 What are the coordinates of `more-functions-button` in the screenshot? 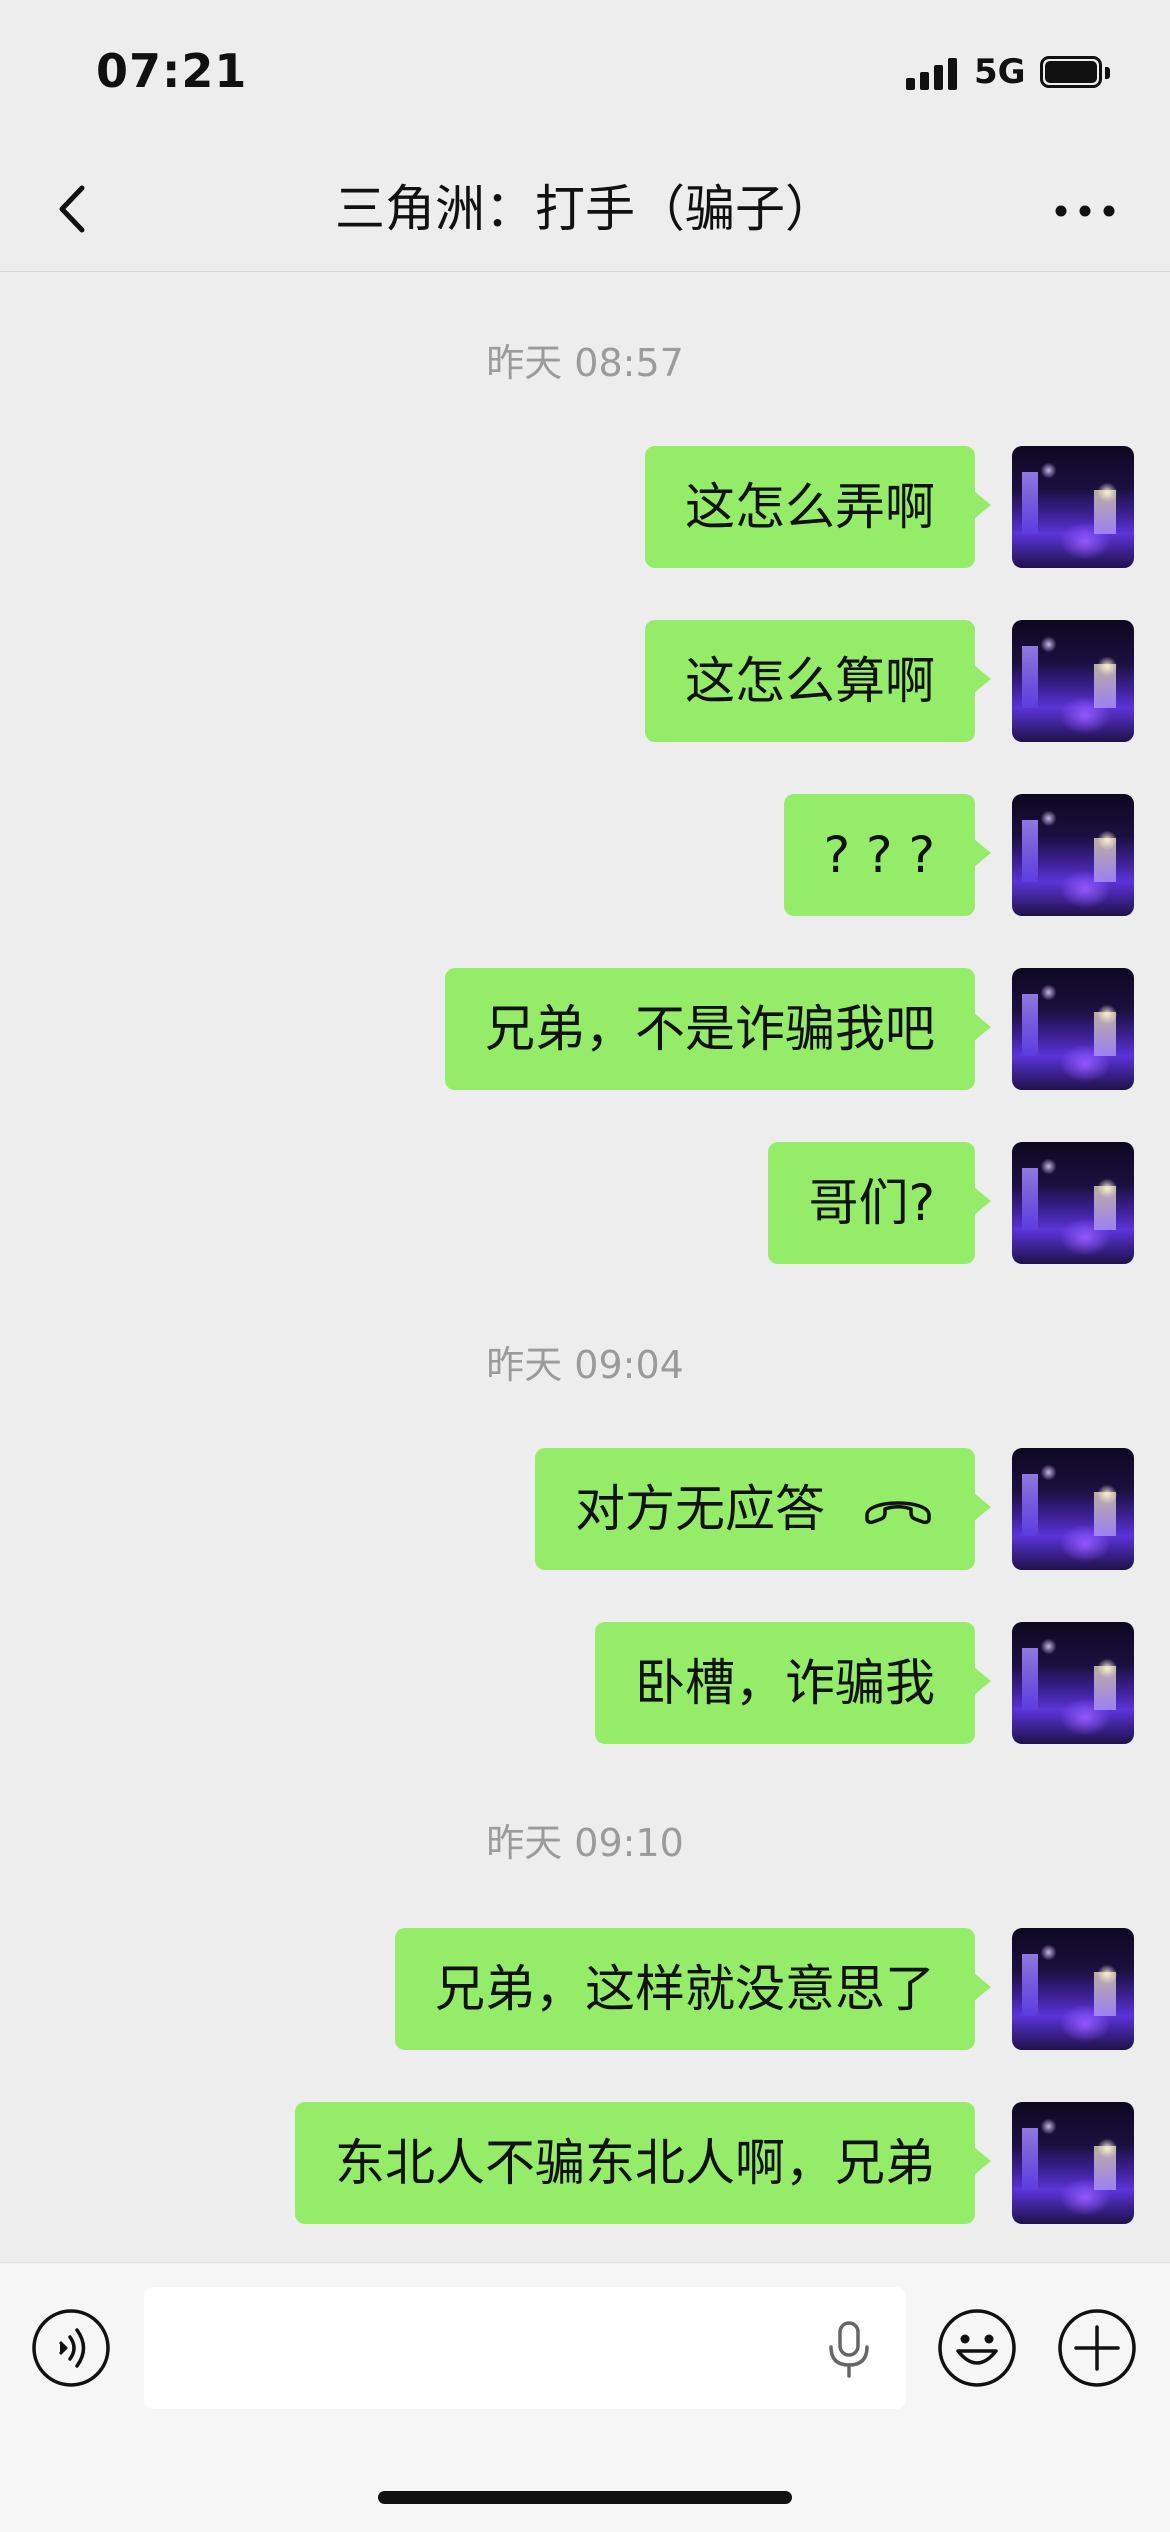 It's located at (1097, 2348).